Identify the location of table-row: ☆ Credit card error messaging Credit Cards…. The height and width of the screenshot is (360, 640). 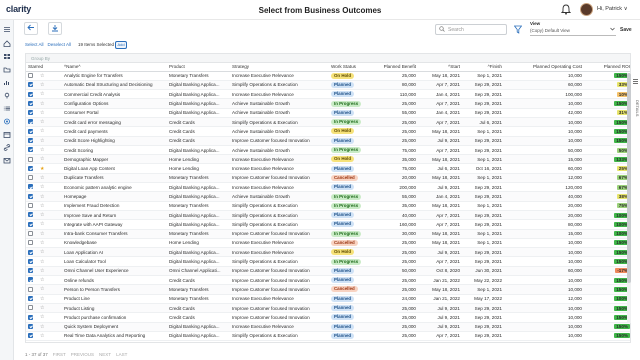
(328, 122).